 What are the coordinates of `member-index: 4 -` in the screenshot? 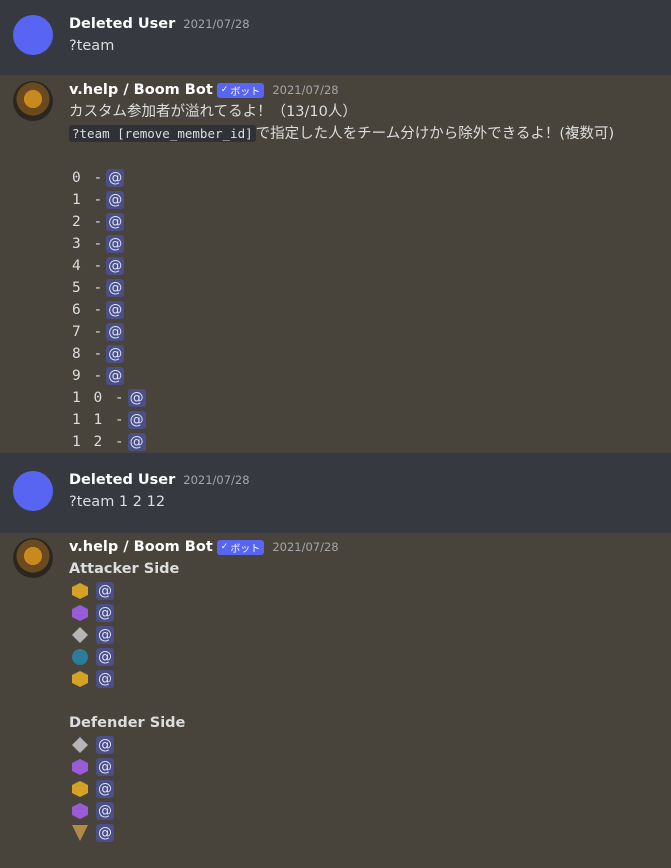 It's located at (88, 266).